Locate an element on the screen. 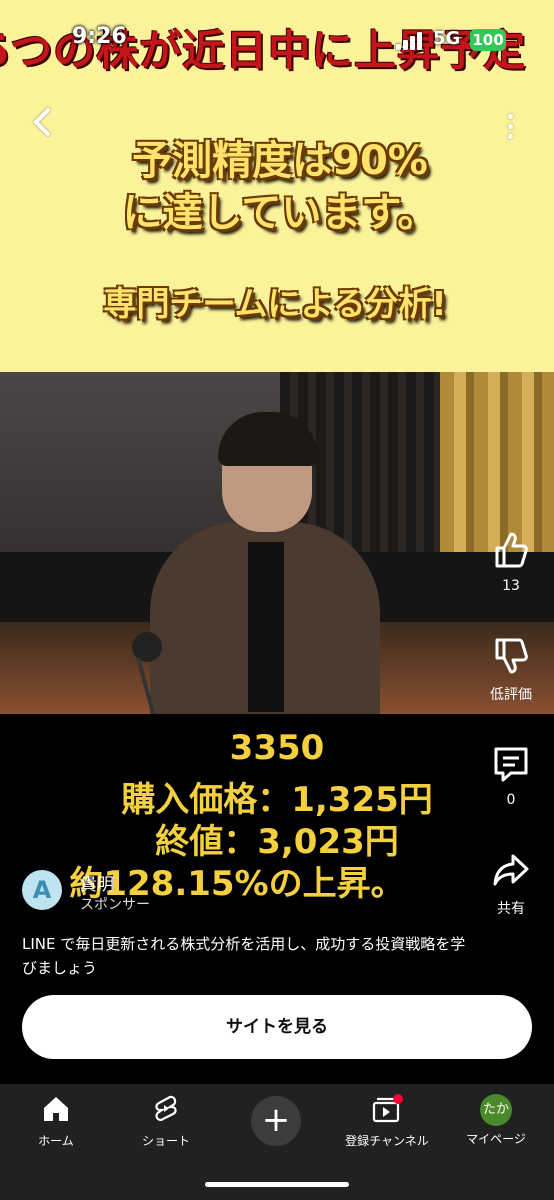 The image size is (554, 1200). like-button: 13 is located at coordinates (511, 562).